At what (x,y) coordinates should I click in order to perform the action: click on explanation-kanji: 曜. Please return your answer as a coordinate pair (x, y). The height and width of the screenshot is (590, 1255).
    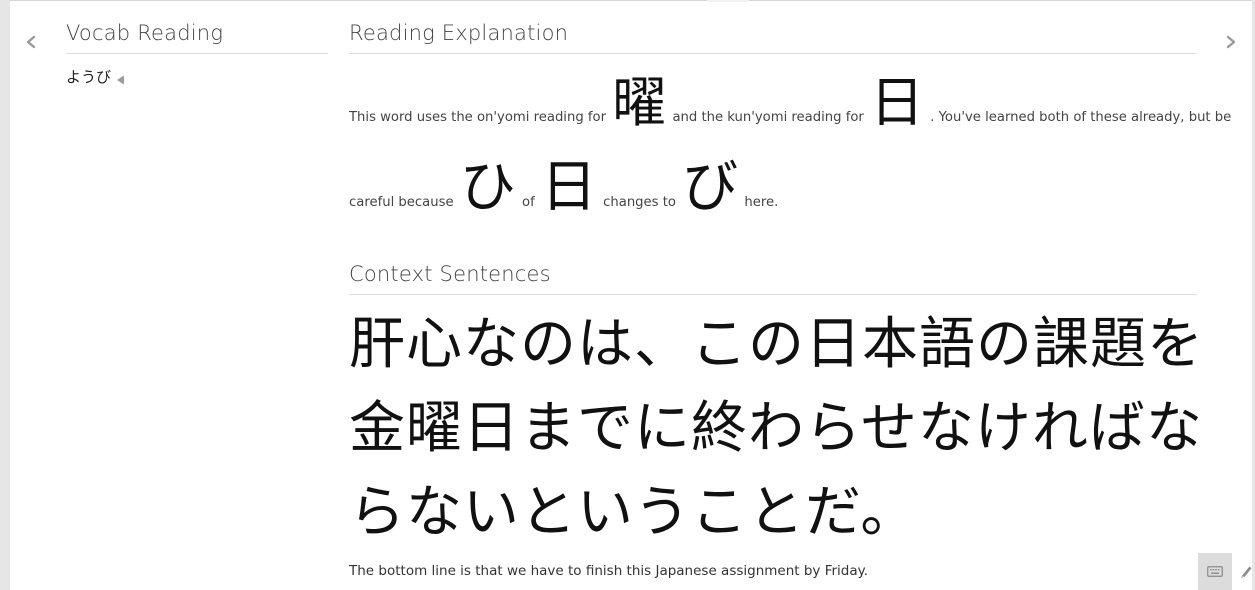
    Looking at the image, I should click on (639, 102).